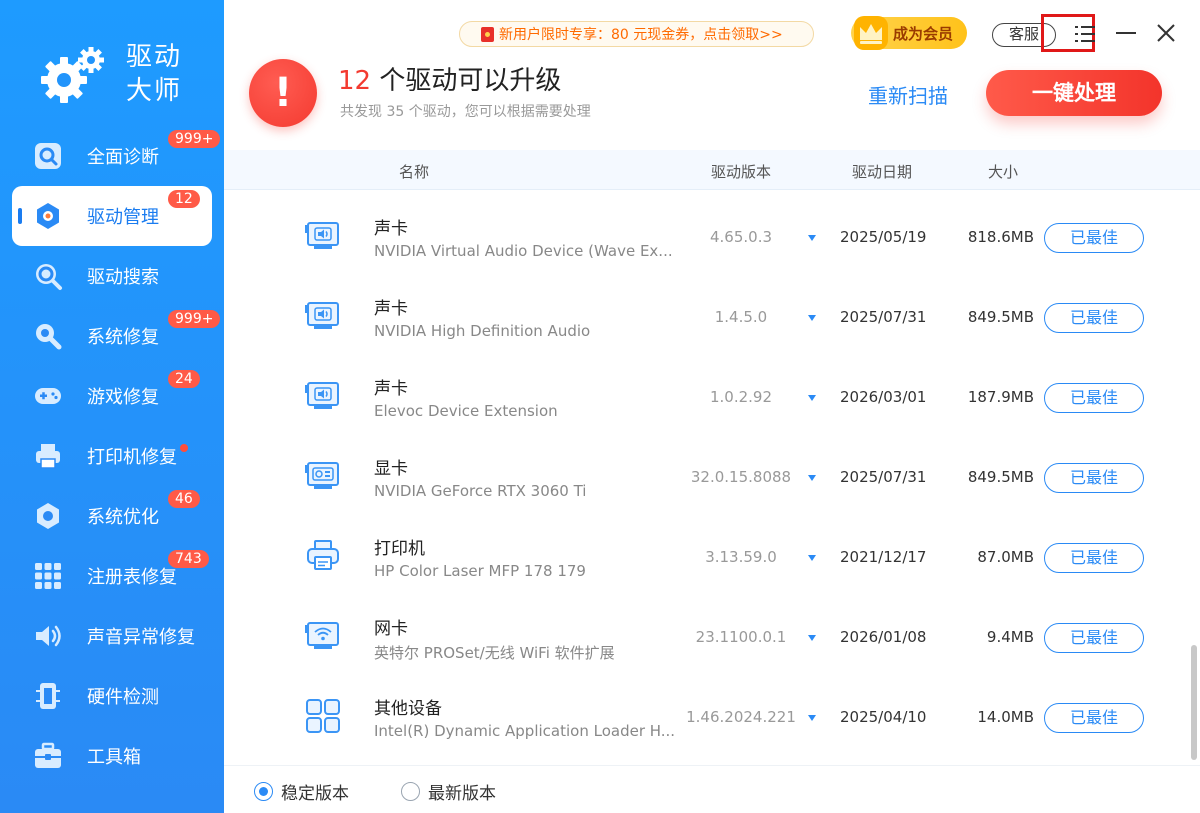  Describe the element at coordinates (141, 637) in the screenshot. I see `sidebar-item-label: 声音异常修复` at that location.